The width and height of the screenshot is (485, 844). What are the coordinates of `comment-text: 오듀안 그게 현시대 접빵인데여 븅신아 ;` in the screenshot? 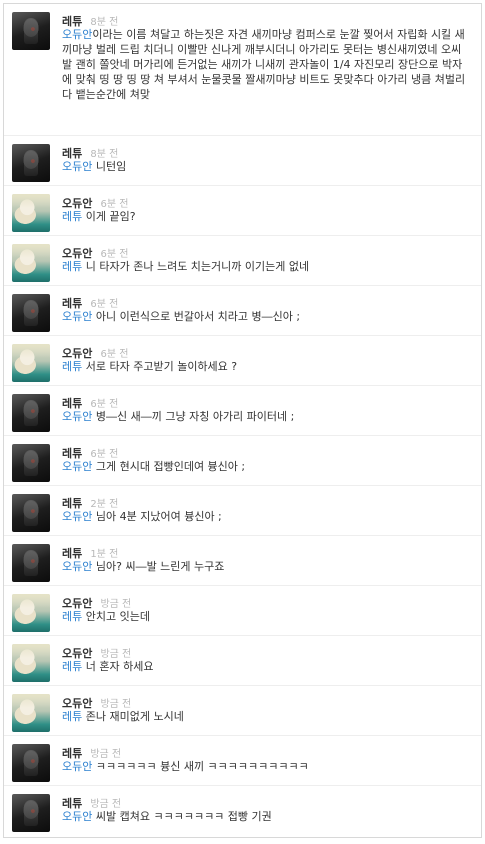 It's located at (266, 466).